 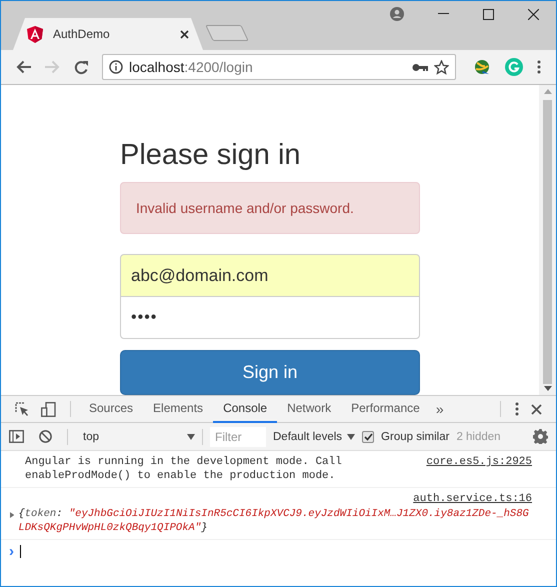 What do you see at coordinates (420, 67) in the screenshot?
I see `key-icon` at bounding box center [420, 67].